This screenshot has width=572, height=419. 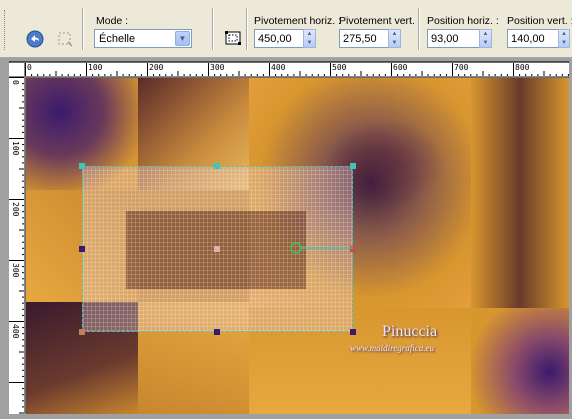 I want to click on corner-handle-bottom-left, so click(x=82, y=332).